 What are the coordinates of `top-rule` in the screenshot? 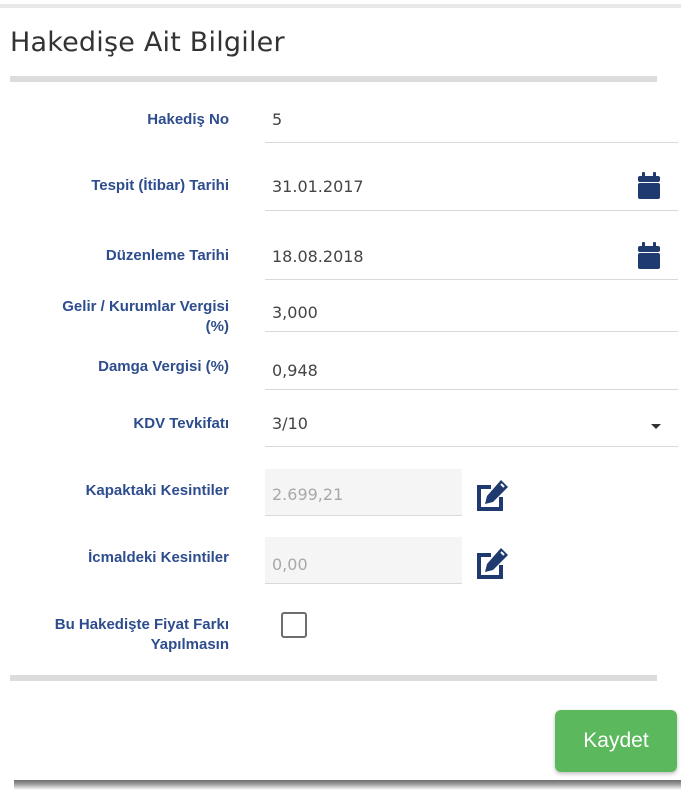 It's located at (340, 6).